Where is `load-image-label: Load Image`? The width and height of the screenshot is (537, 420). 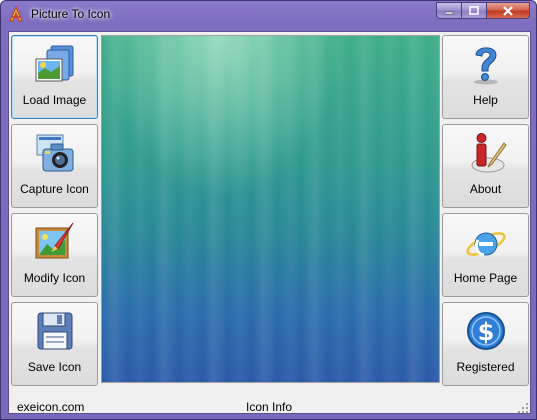 load-image-label: Load Image is located at coordinates (54, 100).